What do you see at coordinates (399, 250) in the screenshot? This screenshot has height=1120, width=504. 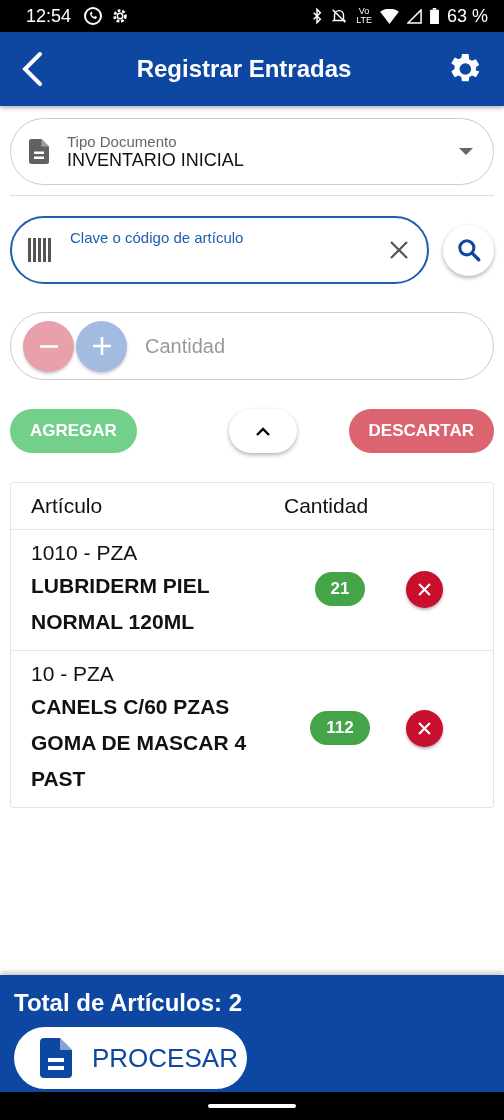 I see `clear-icon` at bounding box center [399, 250].